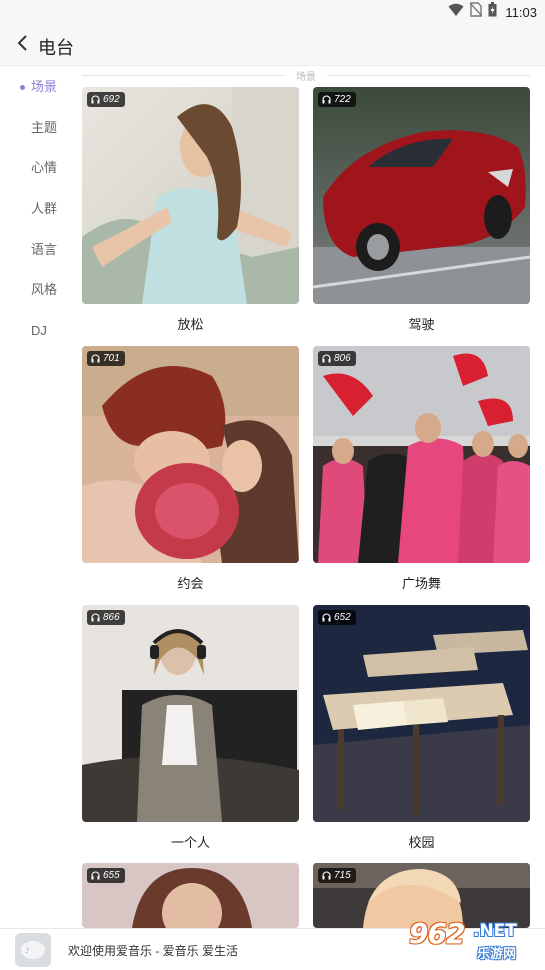 The height and width of the screenshot is (970, 545). Describe the element at coordinates (337, 617) in the screenshot. I see `listener-count: 652` at that location.